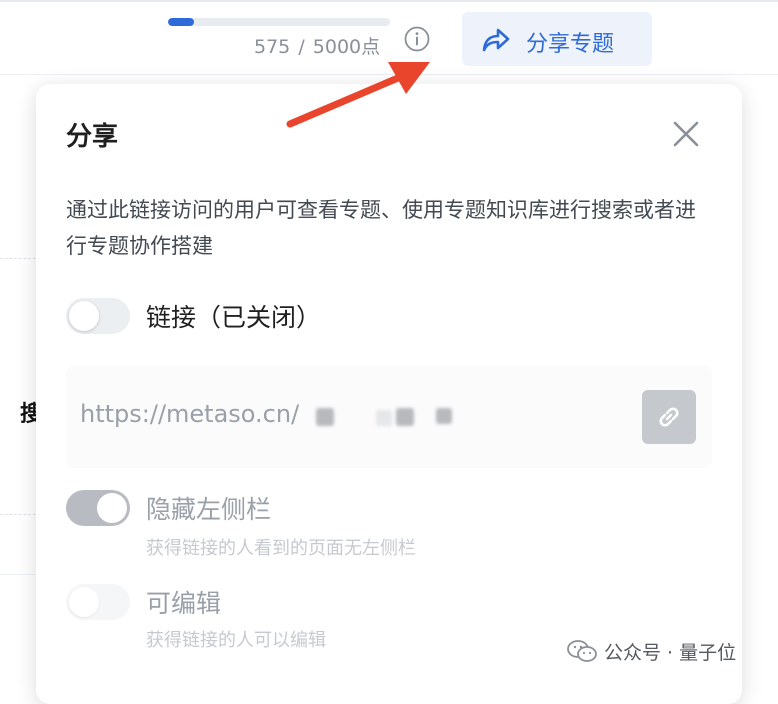  I want to click on editable-toggle, so click(98, 602).